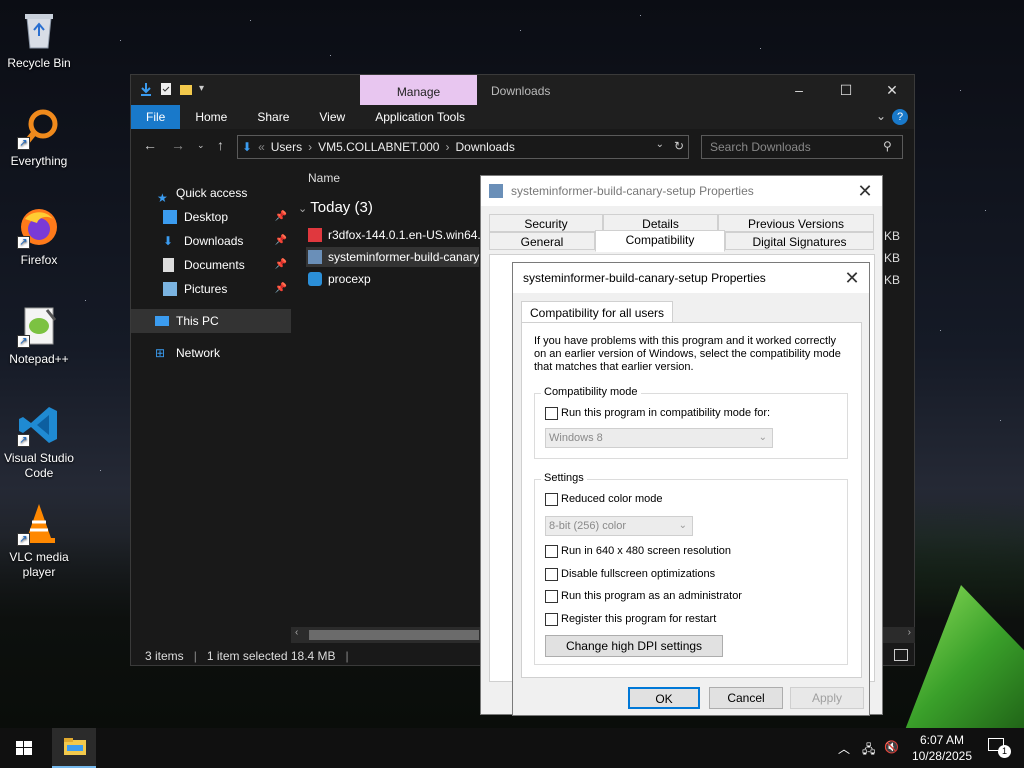 Image resolution: width=1024 pixels, height=768 pixels. I want to click on breadcrumb-downloads: Downloads, so click(484, 147).